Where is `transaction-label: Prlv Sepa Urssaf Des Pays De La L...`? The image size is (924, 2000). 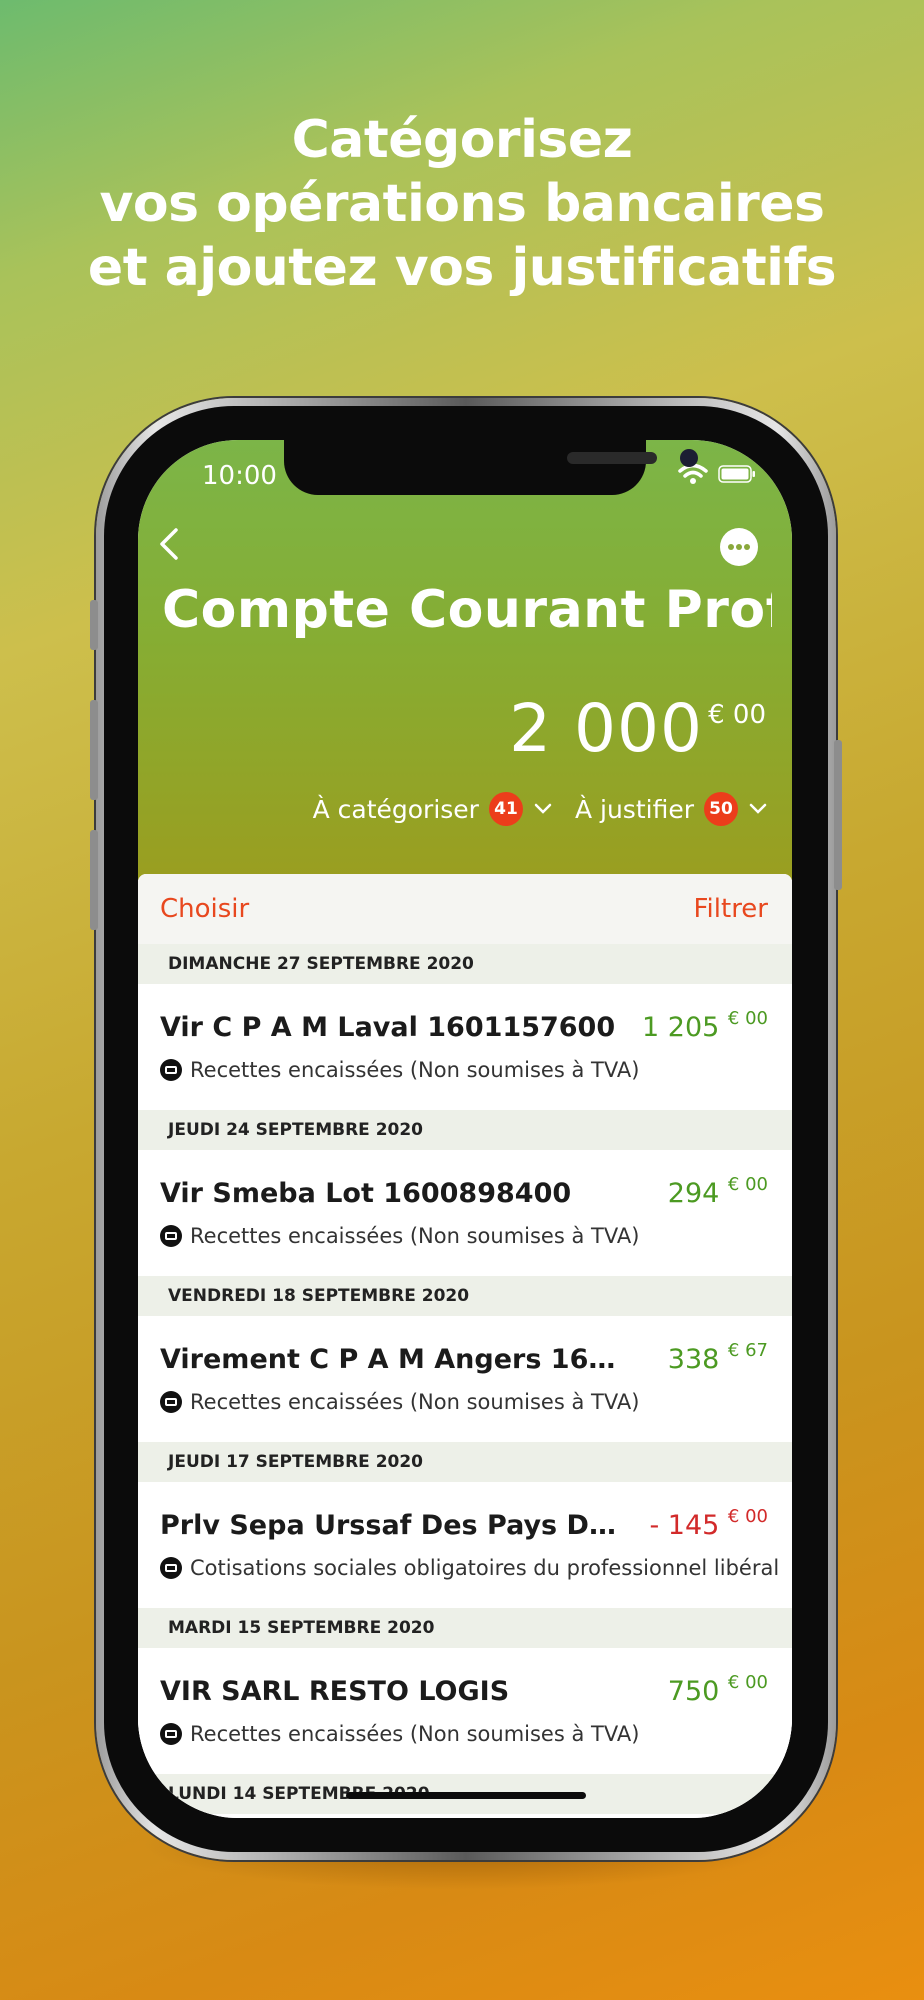
transaction-label: Prlv Sepa Urssaf Des Pays De La L... is located at coordinates (395, 1525).